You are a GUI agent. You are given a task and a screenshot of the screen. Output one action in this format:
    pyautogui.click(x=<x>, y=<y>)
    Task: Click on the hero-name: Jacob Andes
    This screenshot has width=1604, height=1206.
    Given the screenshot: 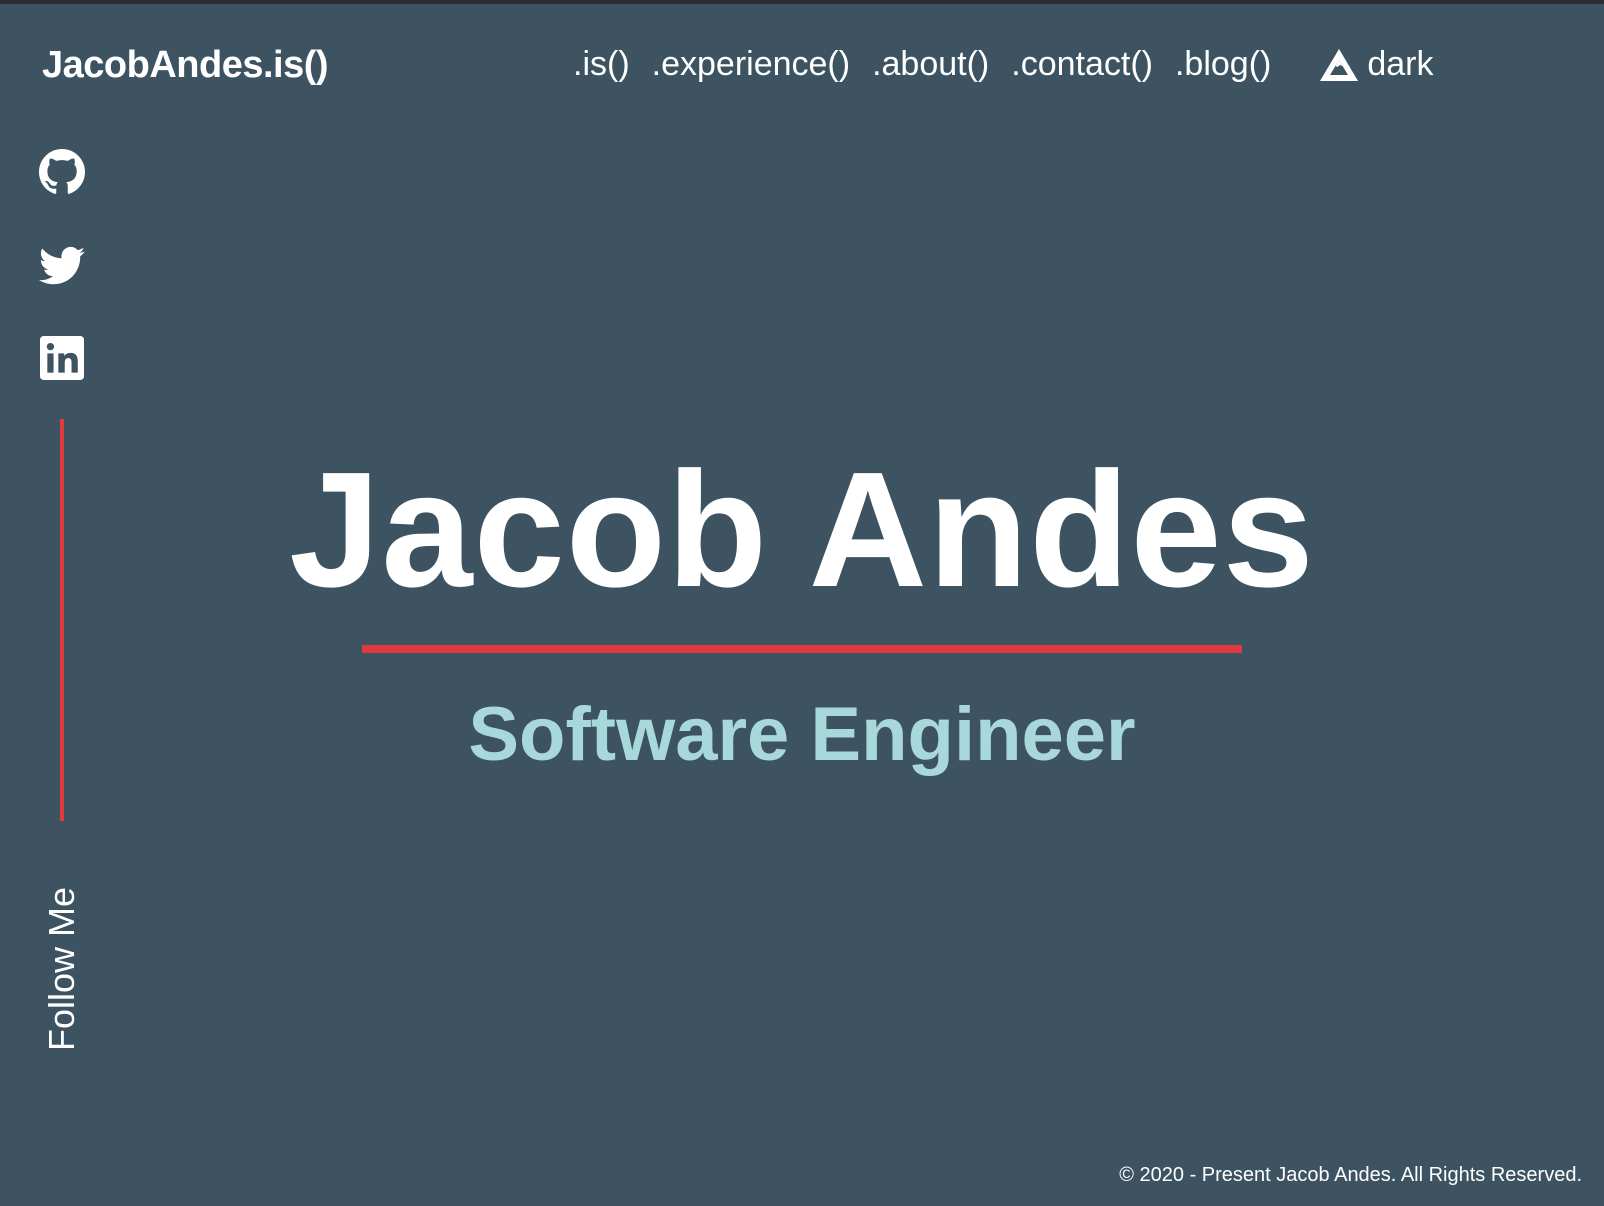 What is the action you would take?
    pyautogui.click(x=802, y=529)
    